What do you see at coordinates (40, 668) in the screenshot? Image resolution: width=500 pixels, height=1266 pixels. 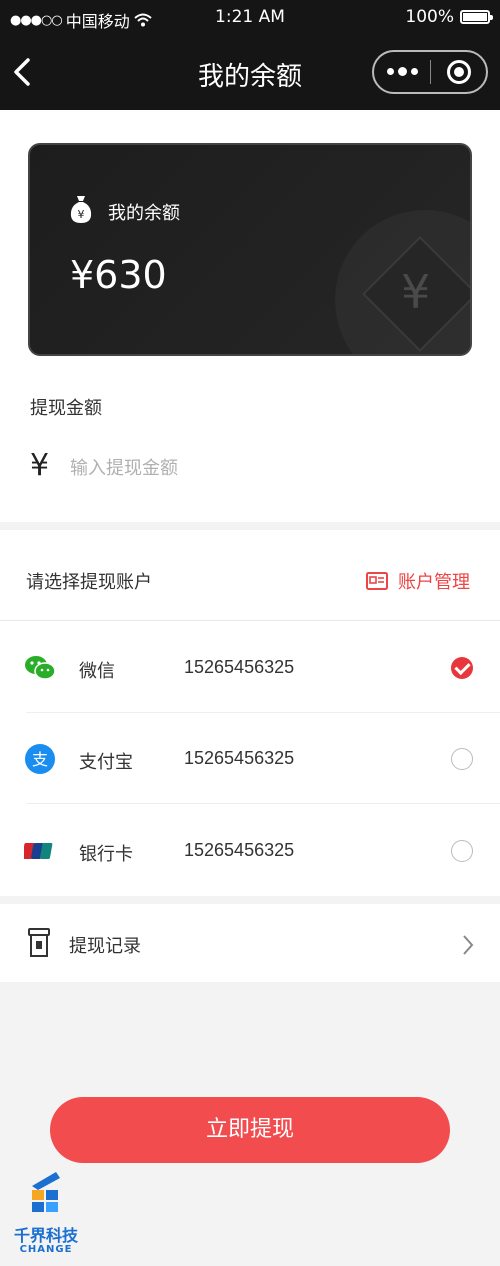 I see `wechat-icon` at bounding box center [40, 668].